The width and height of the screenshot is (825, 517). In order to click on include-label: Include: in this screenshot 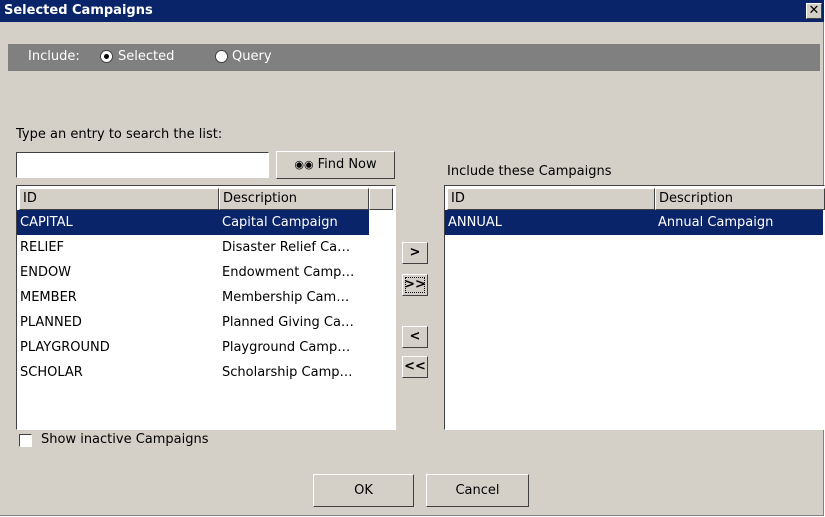, I will do `click(54, 56)`.